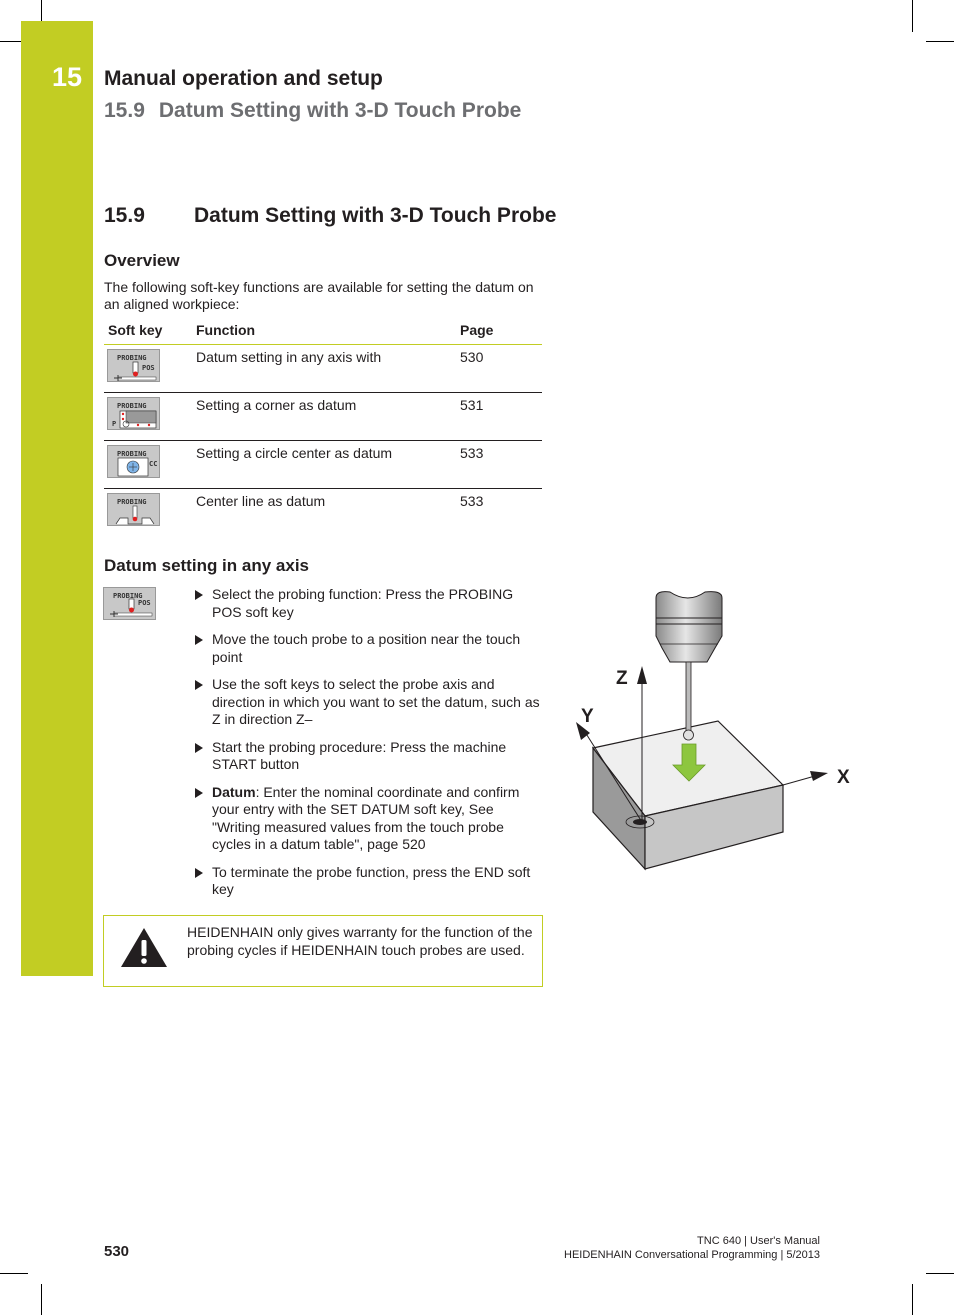  What do you see at coordinates (148, 331) in the screenshot?
I see `column-header-softkey: Soft key` at bounding box center [148, 331].